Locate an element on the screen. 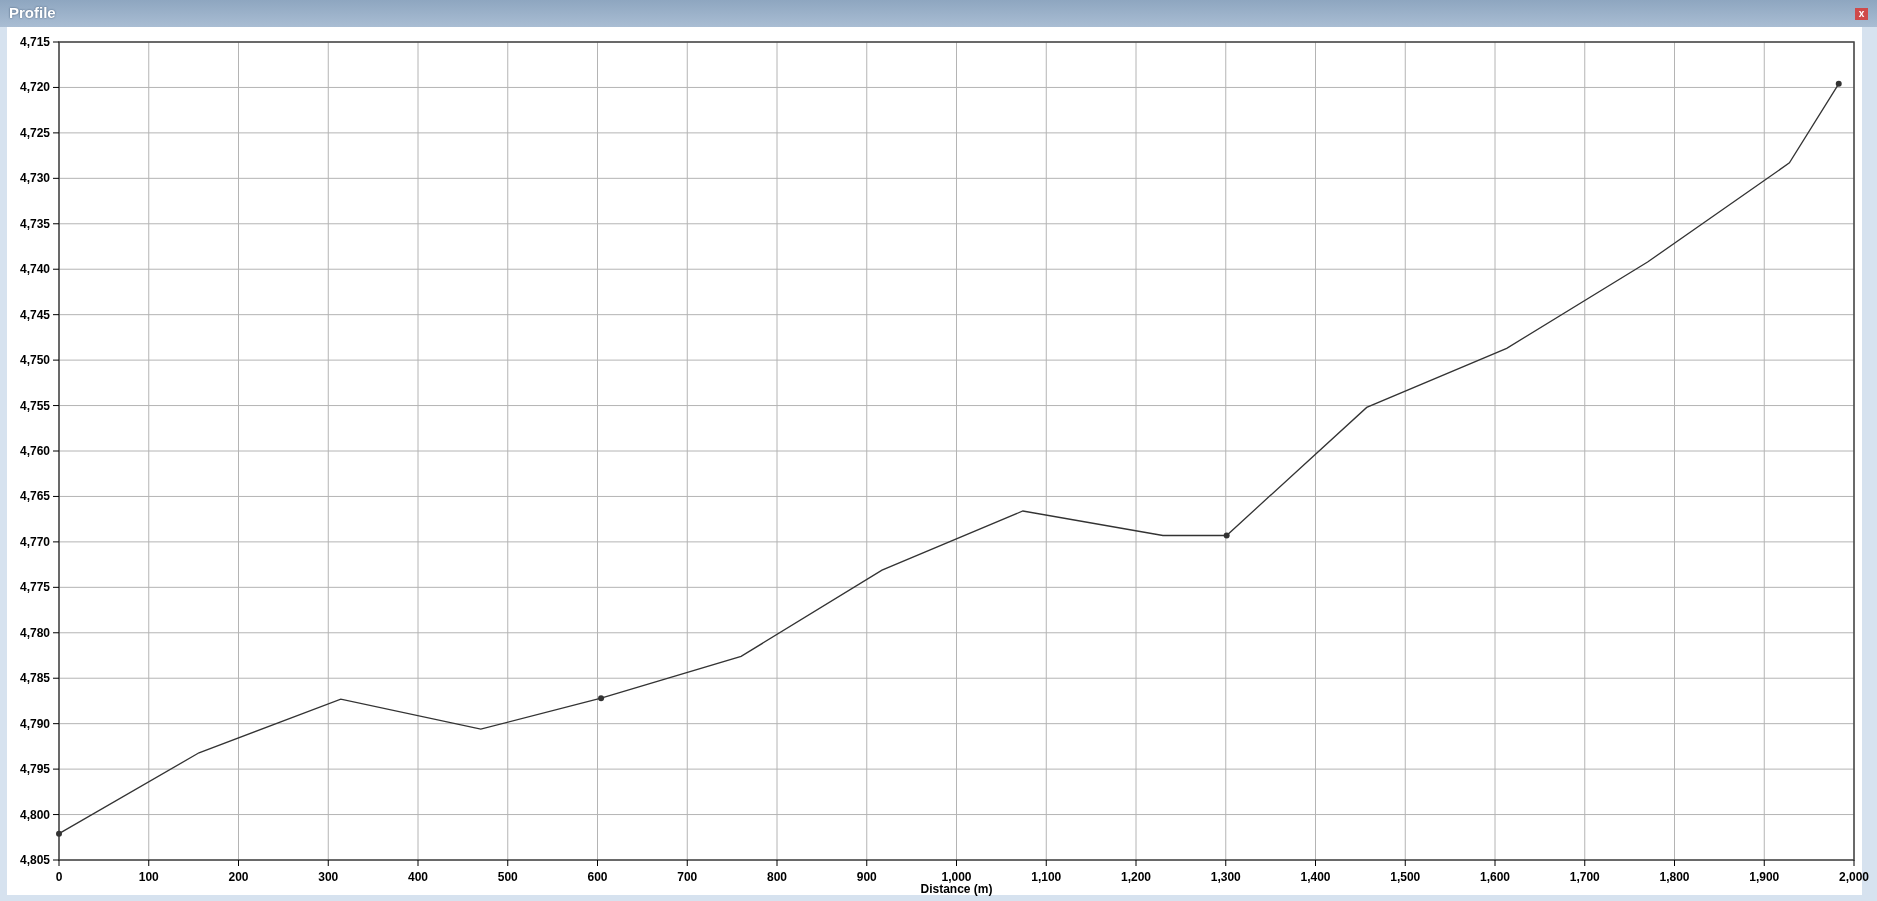 The image size is (1877, 901). x-tick-label: 900 is located at coordinates (866, 877).